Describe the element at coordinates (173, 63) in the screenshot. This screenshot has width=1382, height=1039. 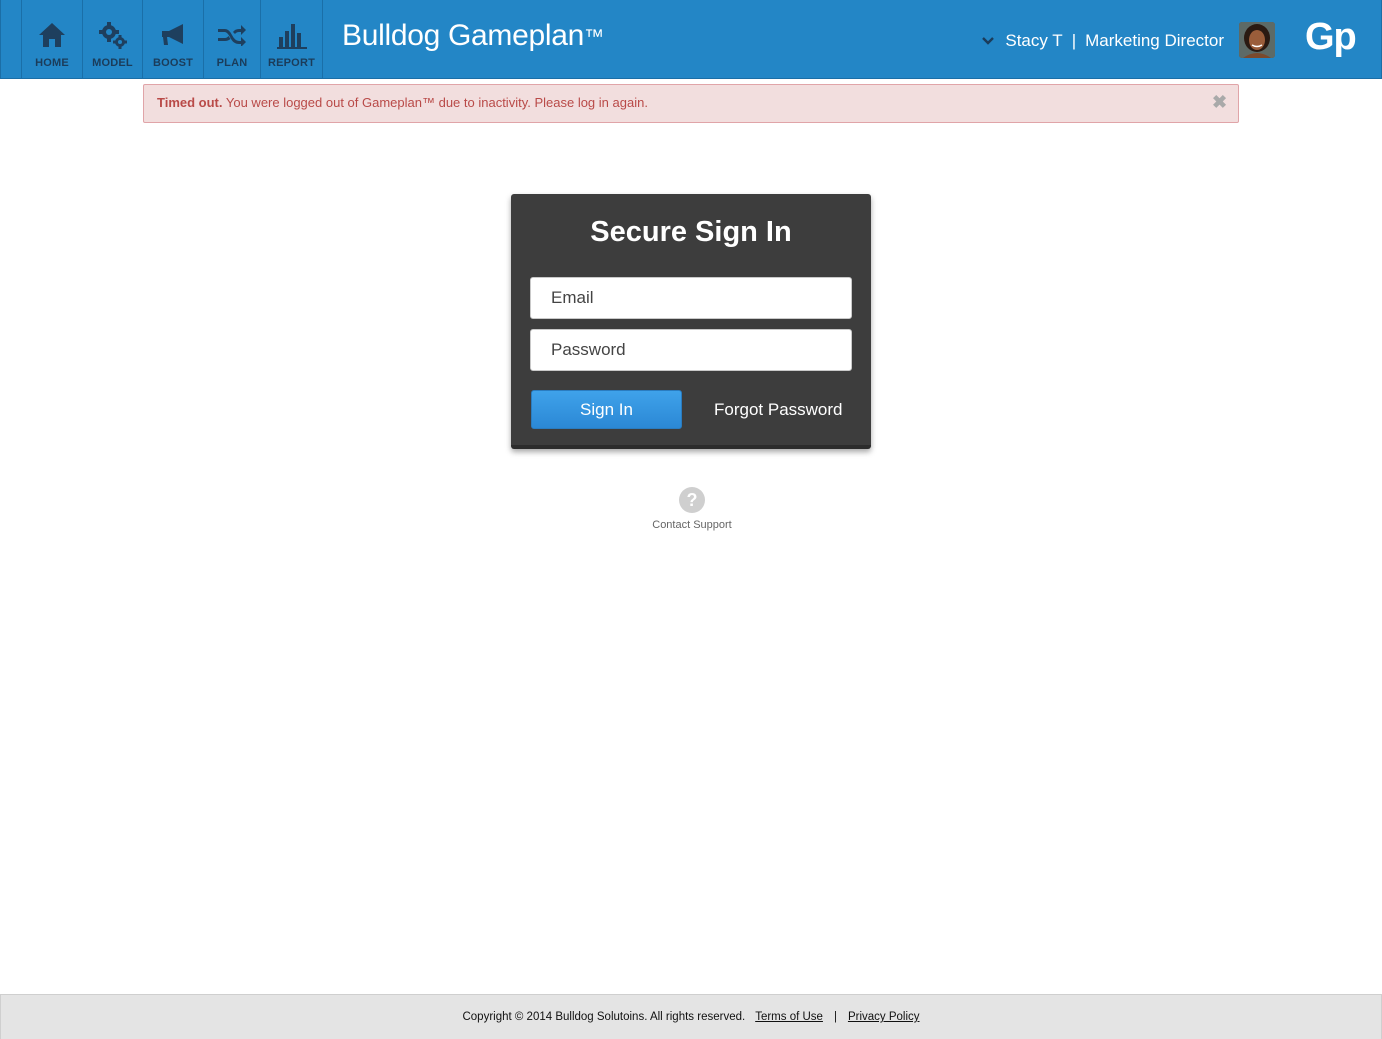
I see `nav-boost-label: BOOST` at that location.